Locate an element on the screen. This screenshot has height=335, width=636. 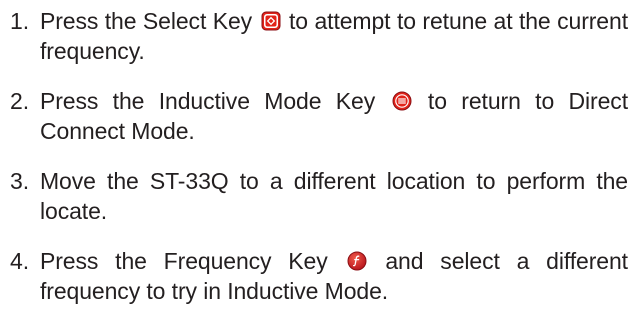
step-number: 1. is located at coordinates (19, 21).